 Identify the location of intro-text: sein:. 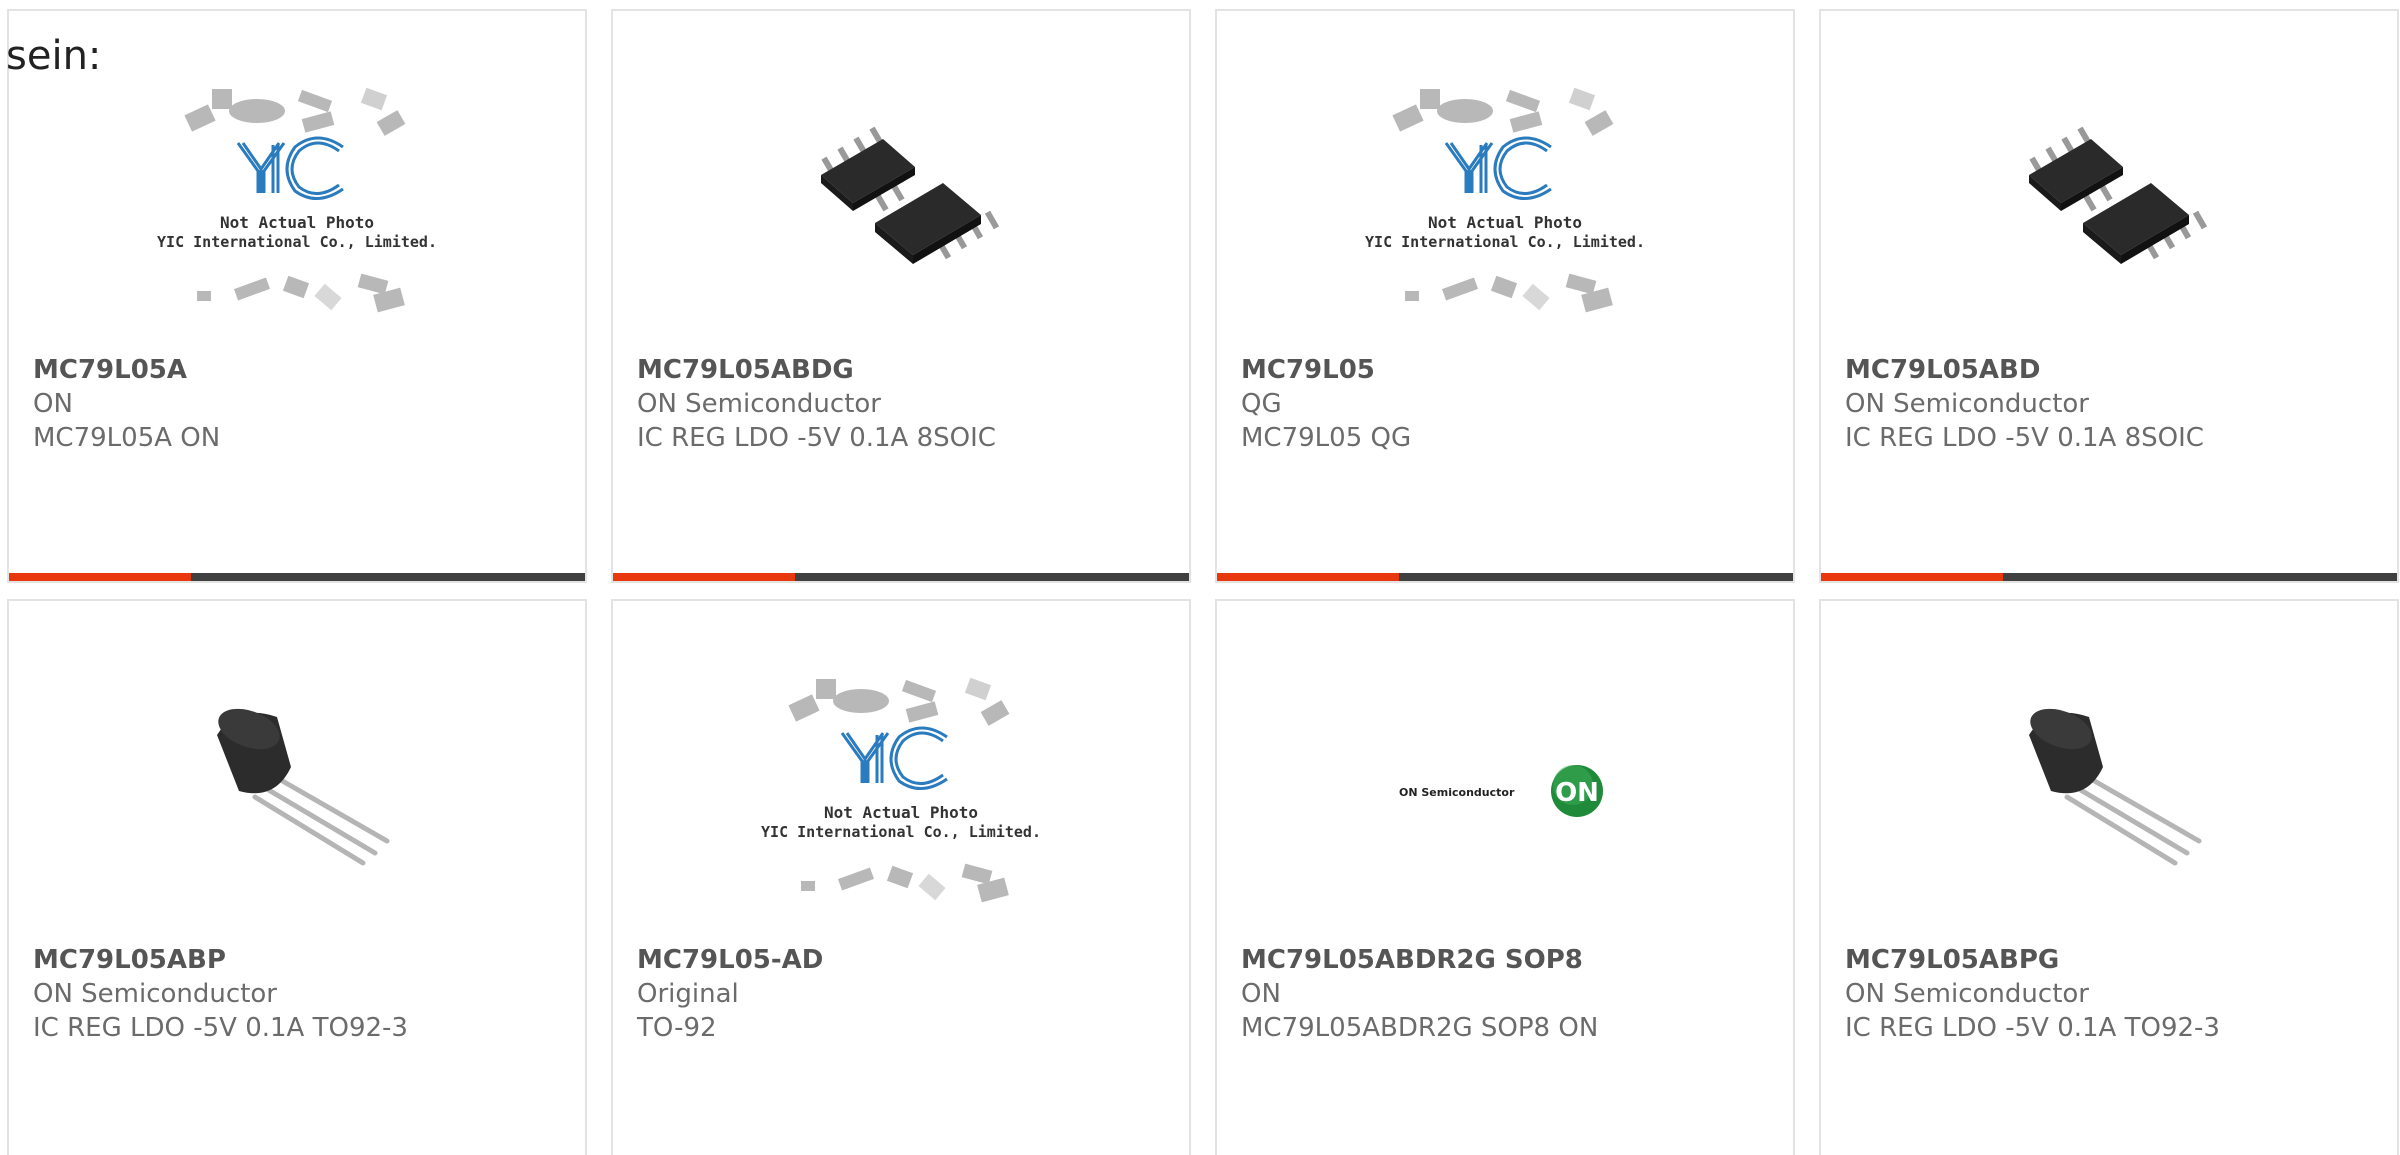
(54, 56).